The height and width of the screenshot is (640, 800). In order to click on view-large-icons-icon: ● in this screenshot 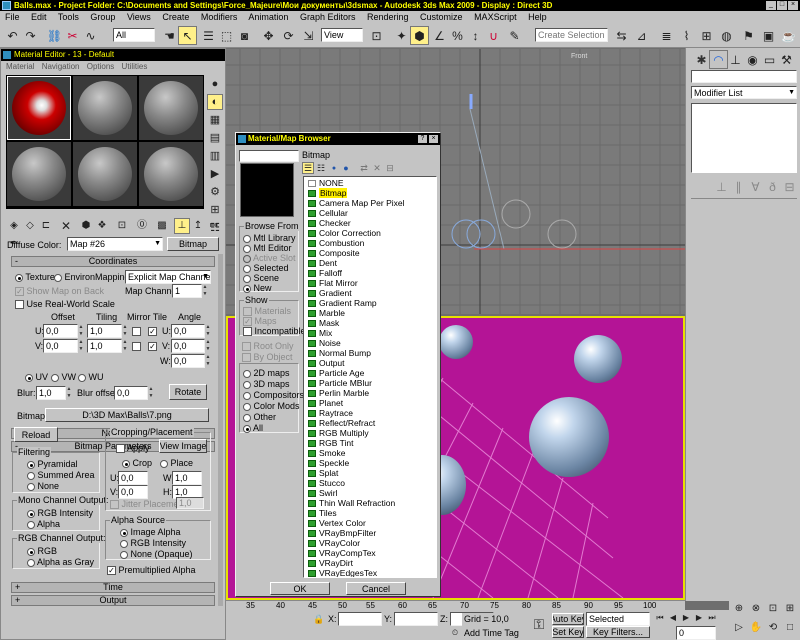, I will do `click(346, 168)`.